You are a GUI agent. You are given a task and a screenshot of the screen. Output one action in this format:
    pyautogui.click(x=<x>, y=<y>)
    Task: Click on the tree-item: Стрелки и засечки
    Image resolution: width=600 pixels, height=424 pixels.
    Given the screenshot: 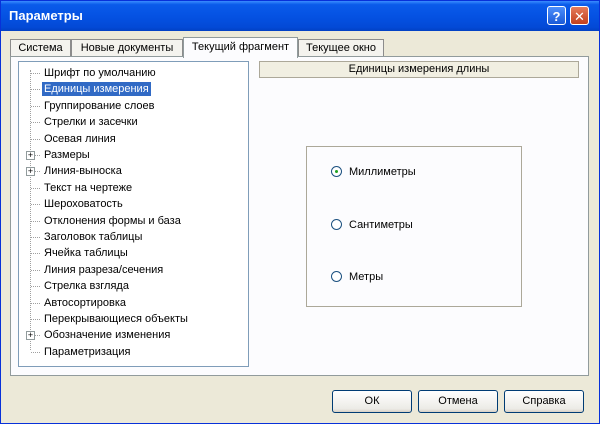 What is the action you would take?
    pyautogui.click(x=133, y=122)
    